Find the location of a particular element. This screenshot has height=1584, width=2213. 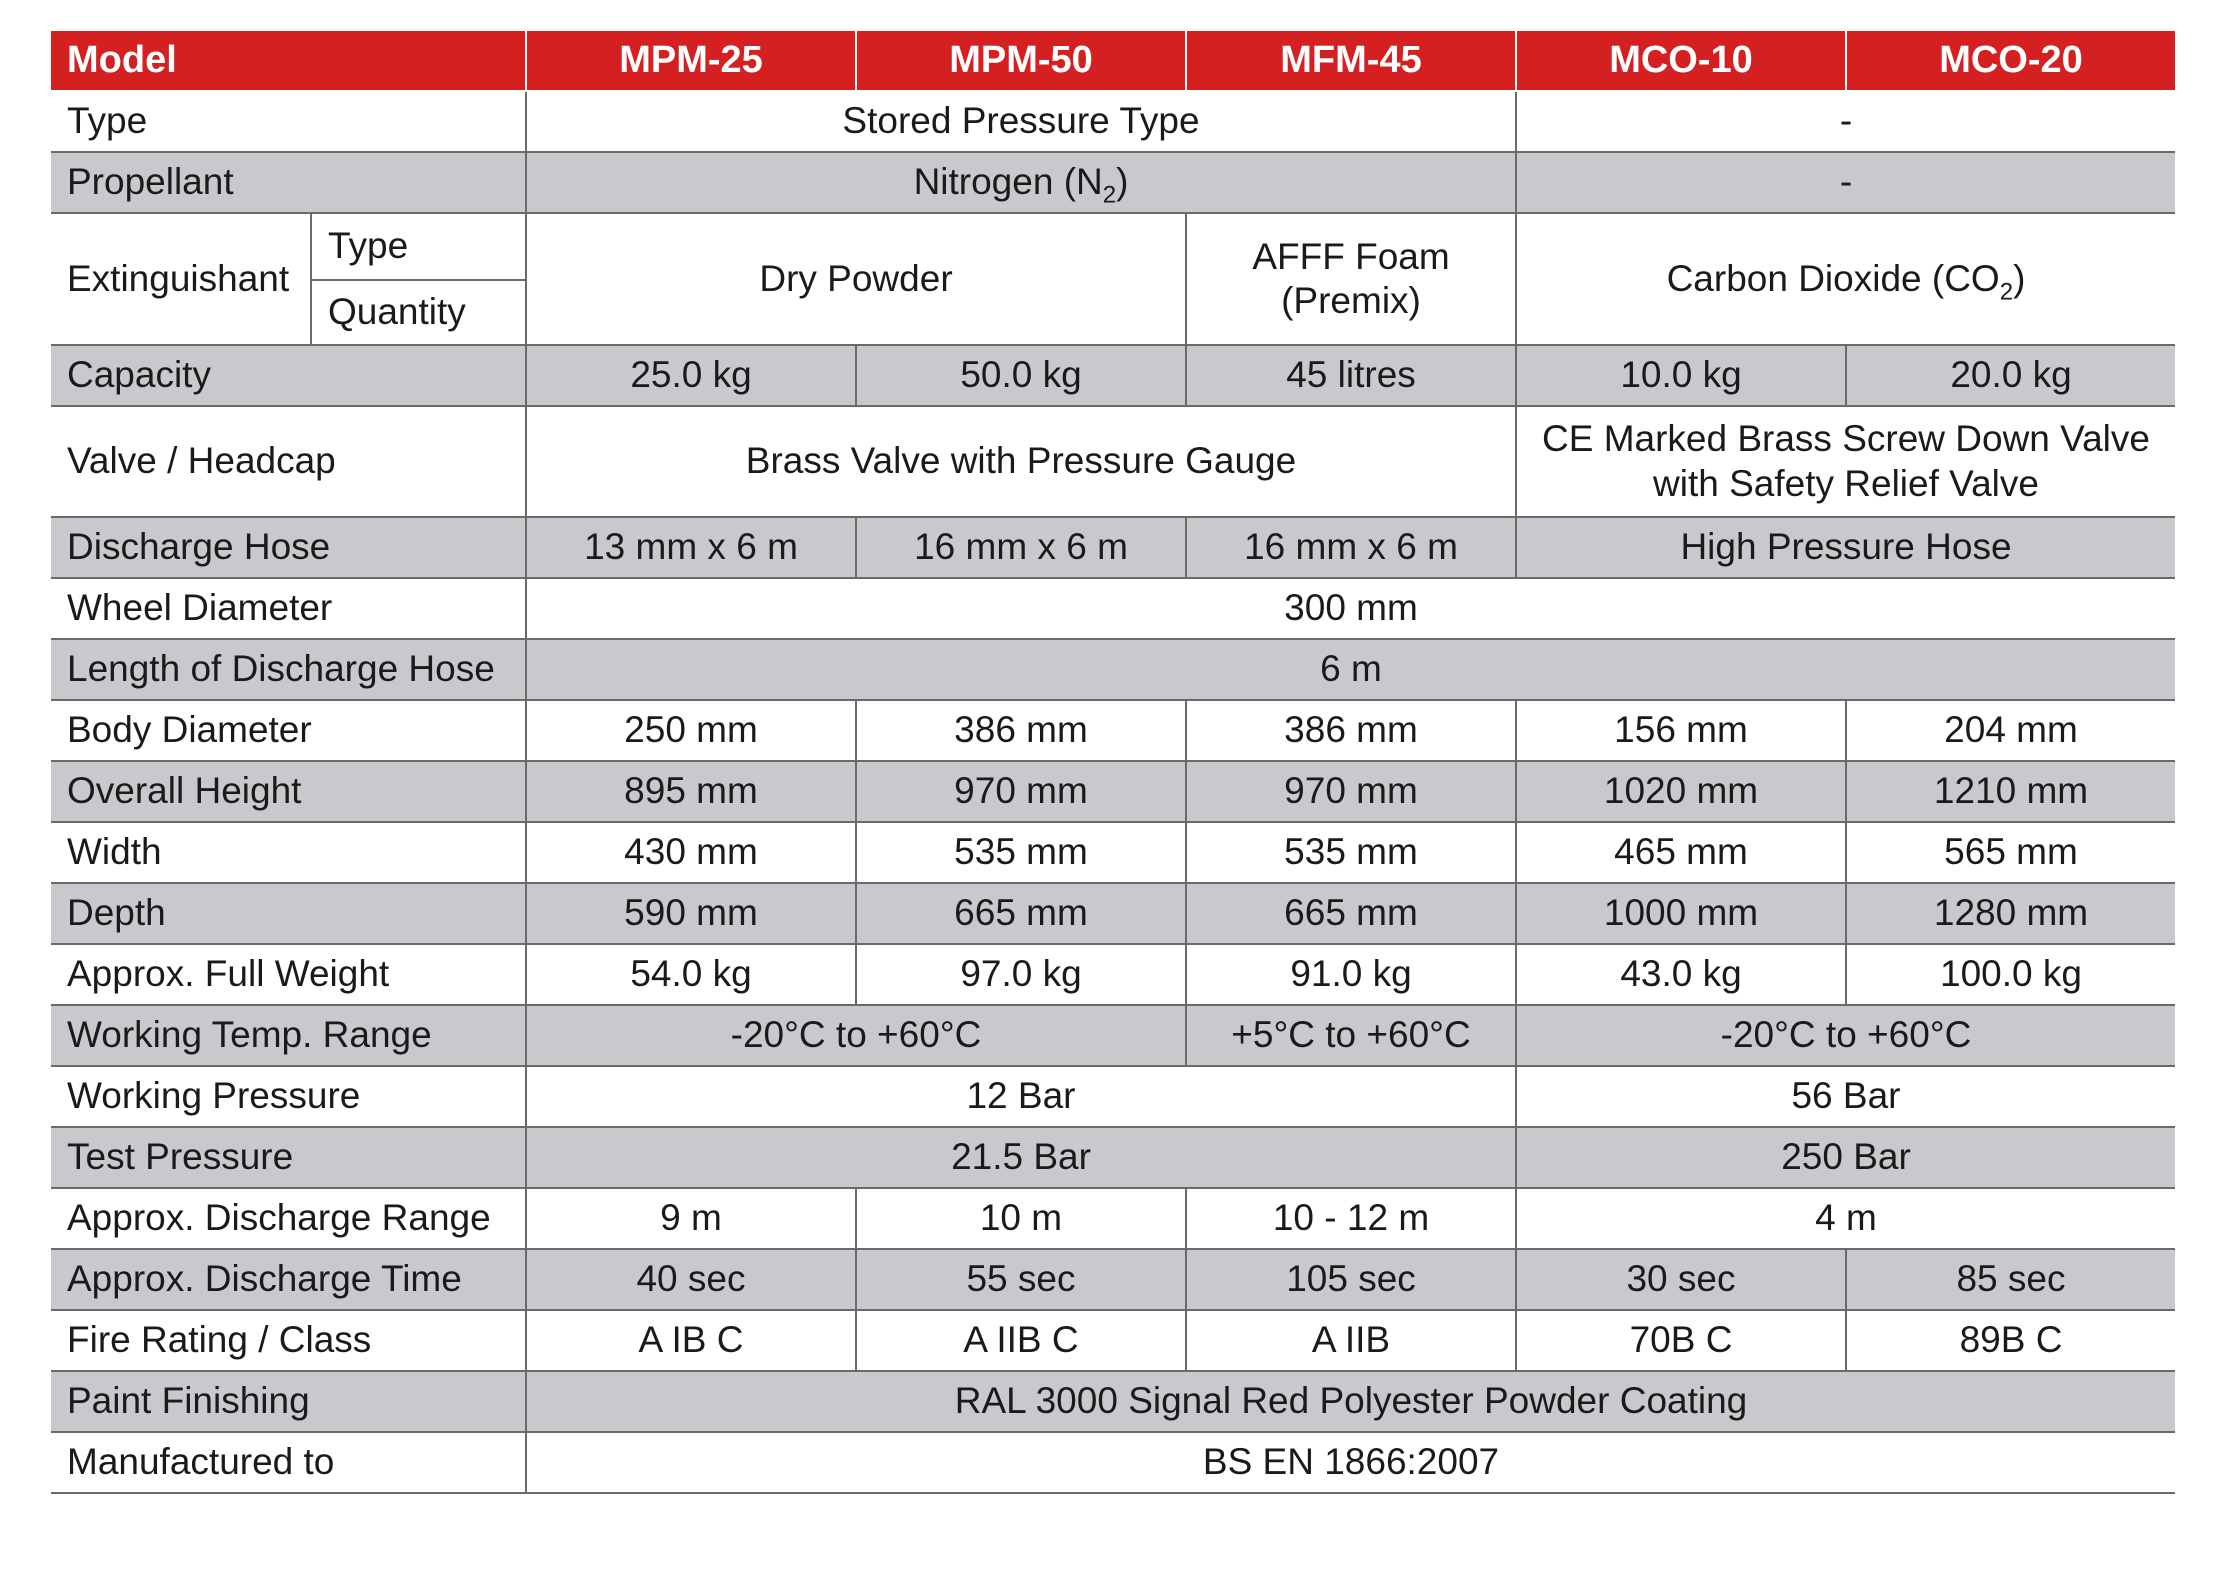

cell: 10.0 kg is located at coordinates (1681, 375).